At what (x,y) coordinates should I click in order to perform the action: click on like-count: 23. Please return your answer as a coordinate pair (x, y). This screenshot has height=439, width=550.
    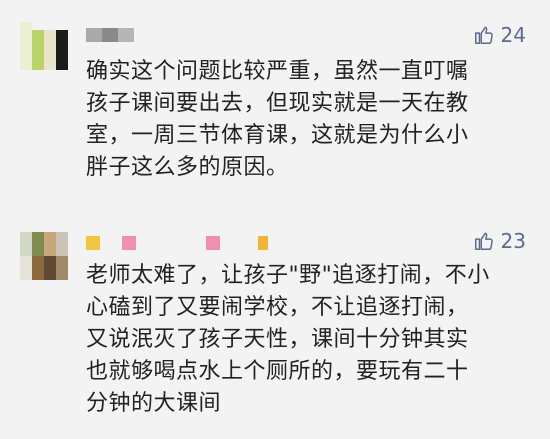
    Looking at the image, I should click on (513, 241).